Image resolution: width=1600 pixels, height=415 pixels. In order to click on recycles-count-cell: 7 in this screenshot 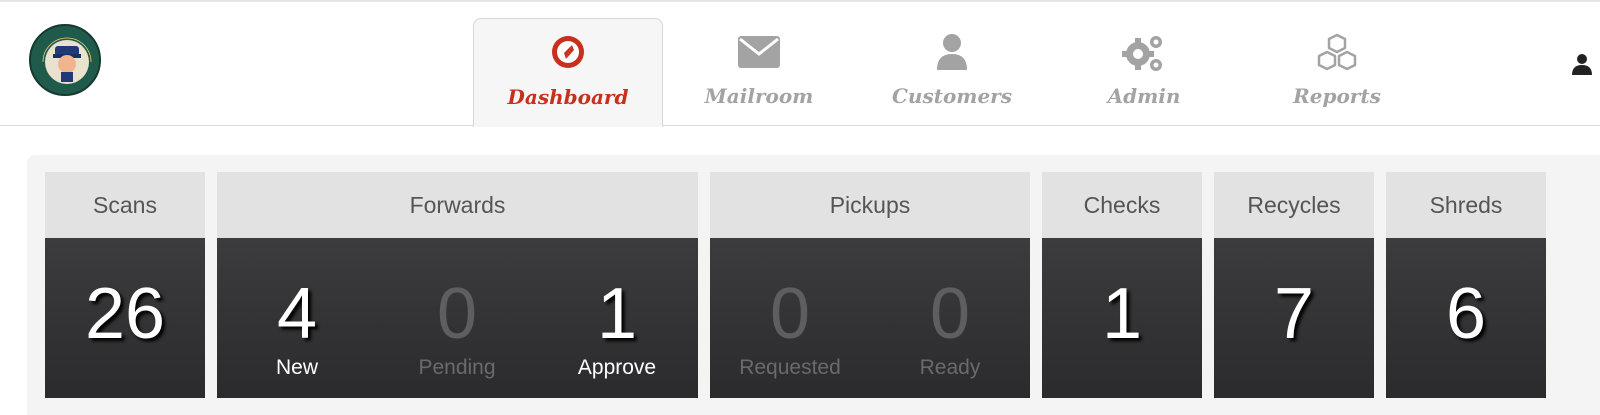, I will do `click(1294, 318)`.